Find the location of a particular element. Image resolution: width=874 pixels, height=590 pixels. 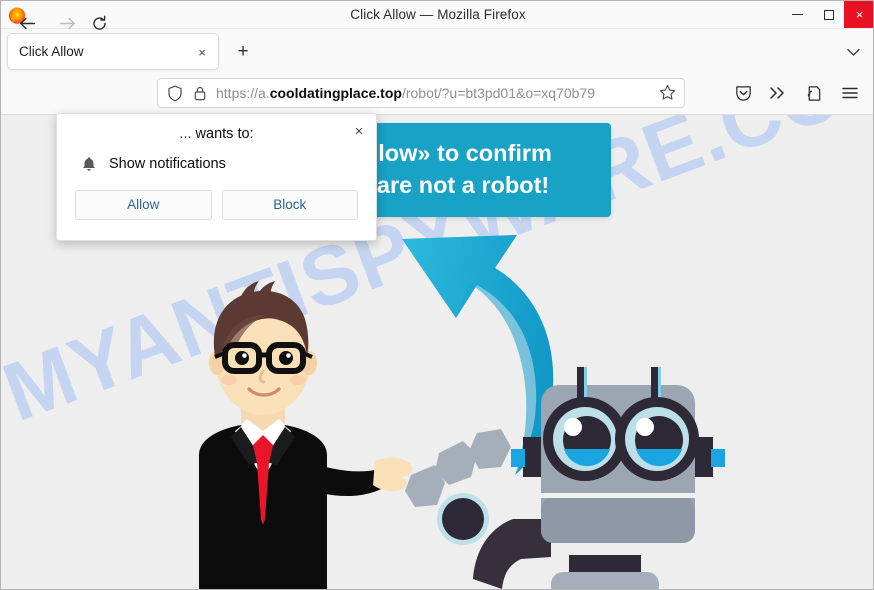

close-icon: × is located at coordinates (859, 14).